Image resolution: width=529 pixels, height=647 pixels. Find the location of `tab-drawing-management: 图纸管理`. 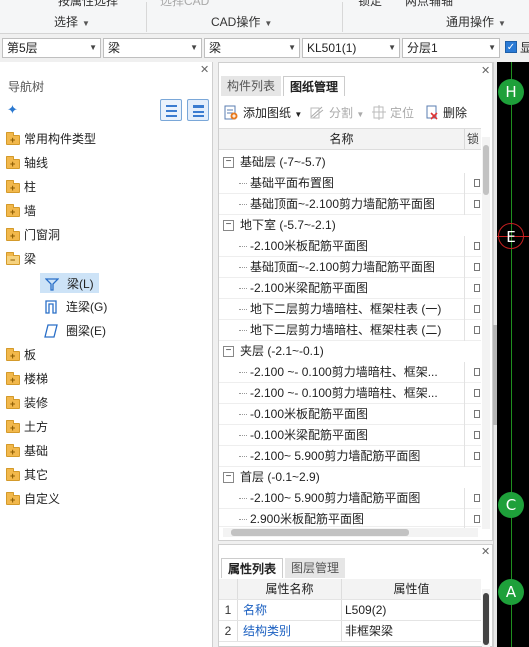

tab-drawing-management: 图纸管理 is located at coordinates (314, 86).